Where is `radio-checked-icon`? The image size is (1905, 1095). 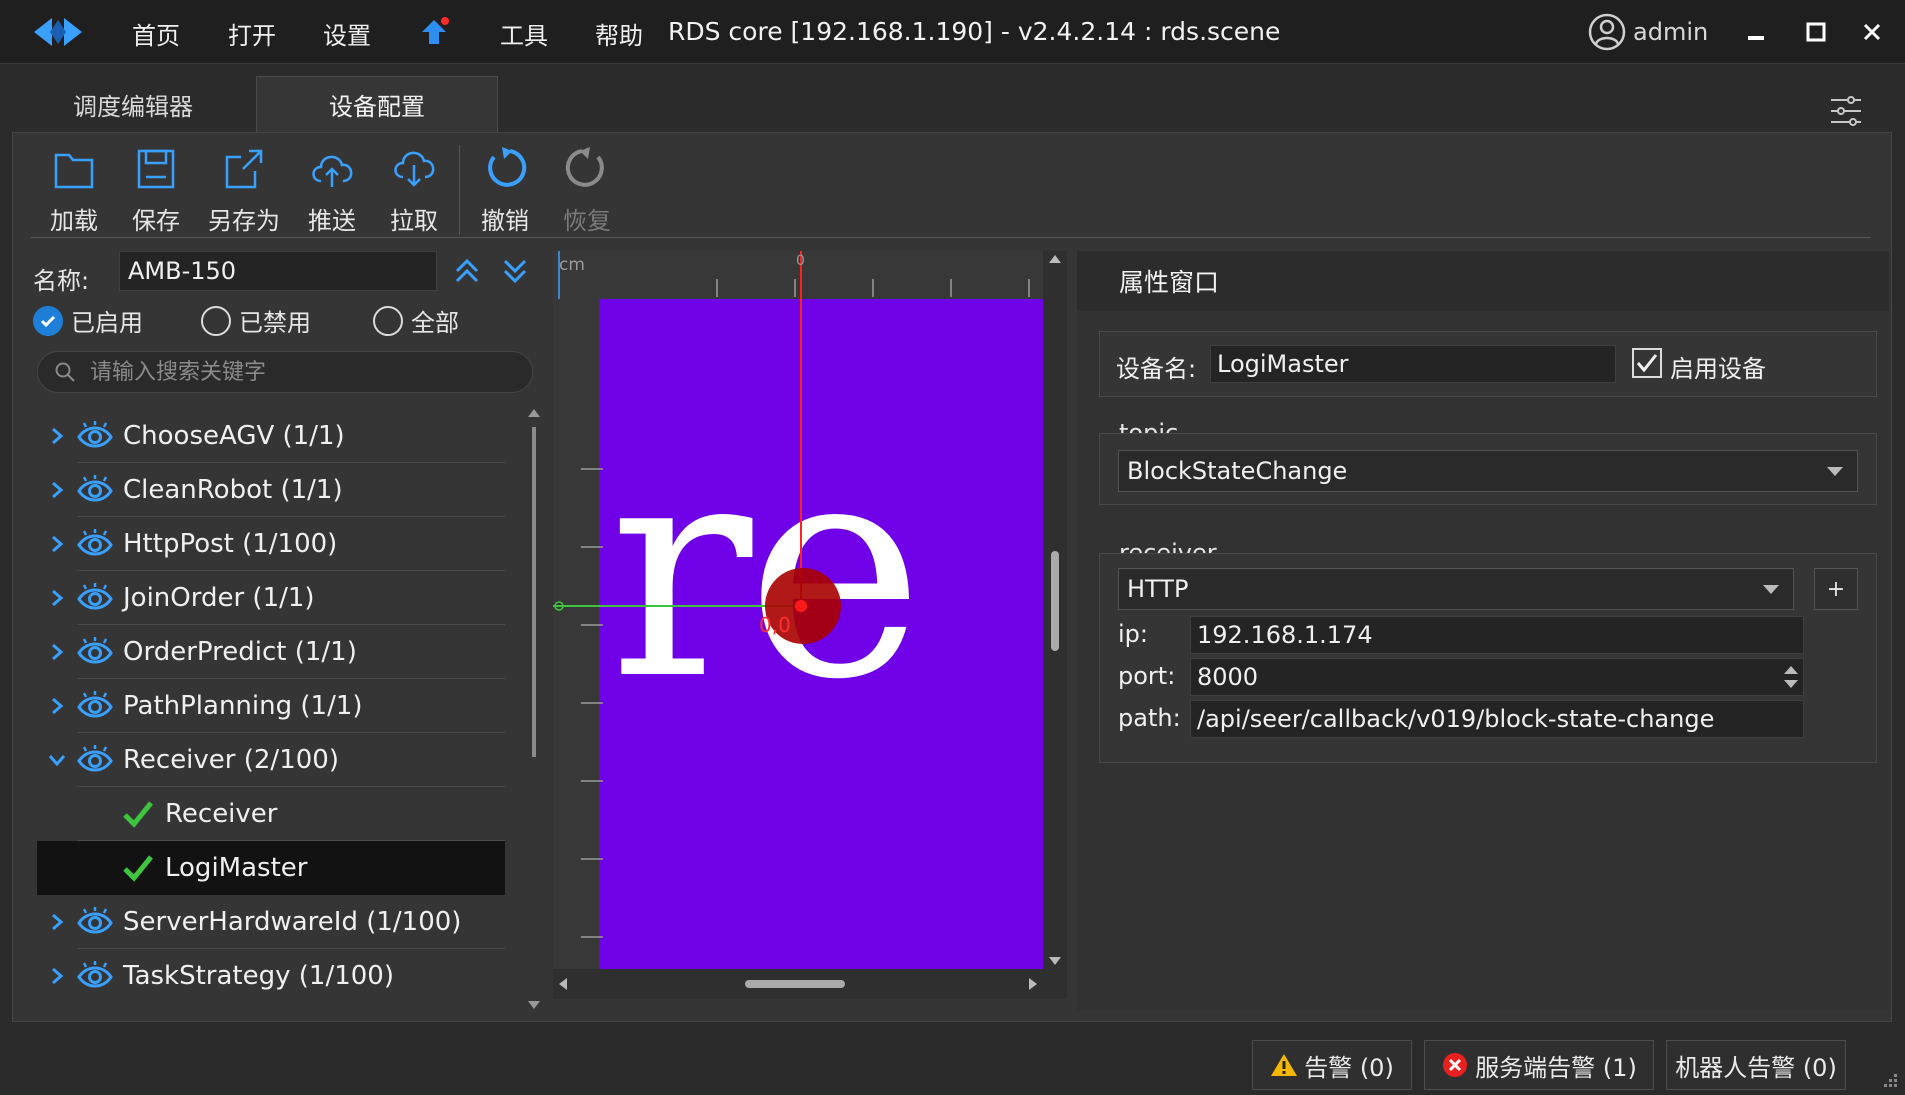 radio-checked-icon is located at coordinates (48, 320).